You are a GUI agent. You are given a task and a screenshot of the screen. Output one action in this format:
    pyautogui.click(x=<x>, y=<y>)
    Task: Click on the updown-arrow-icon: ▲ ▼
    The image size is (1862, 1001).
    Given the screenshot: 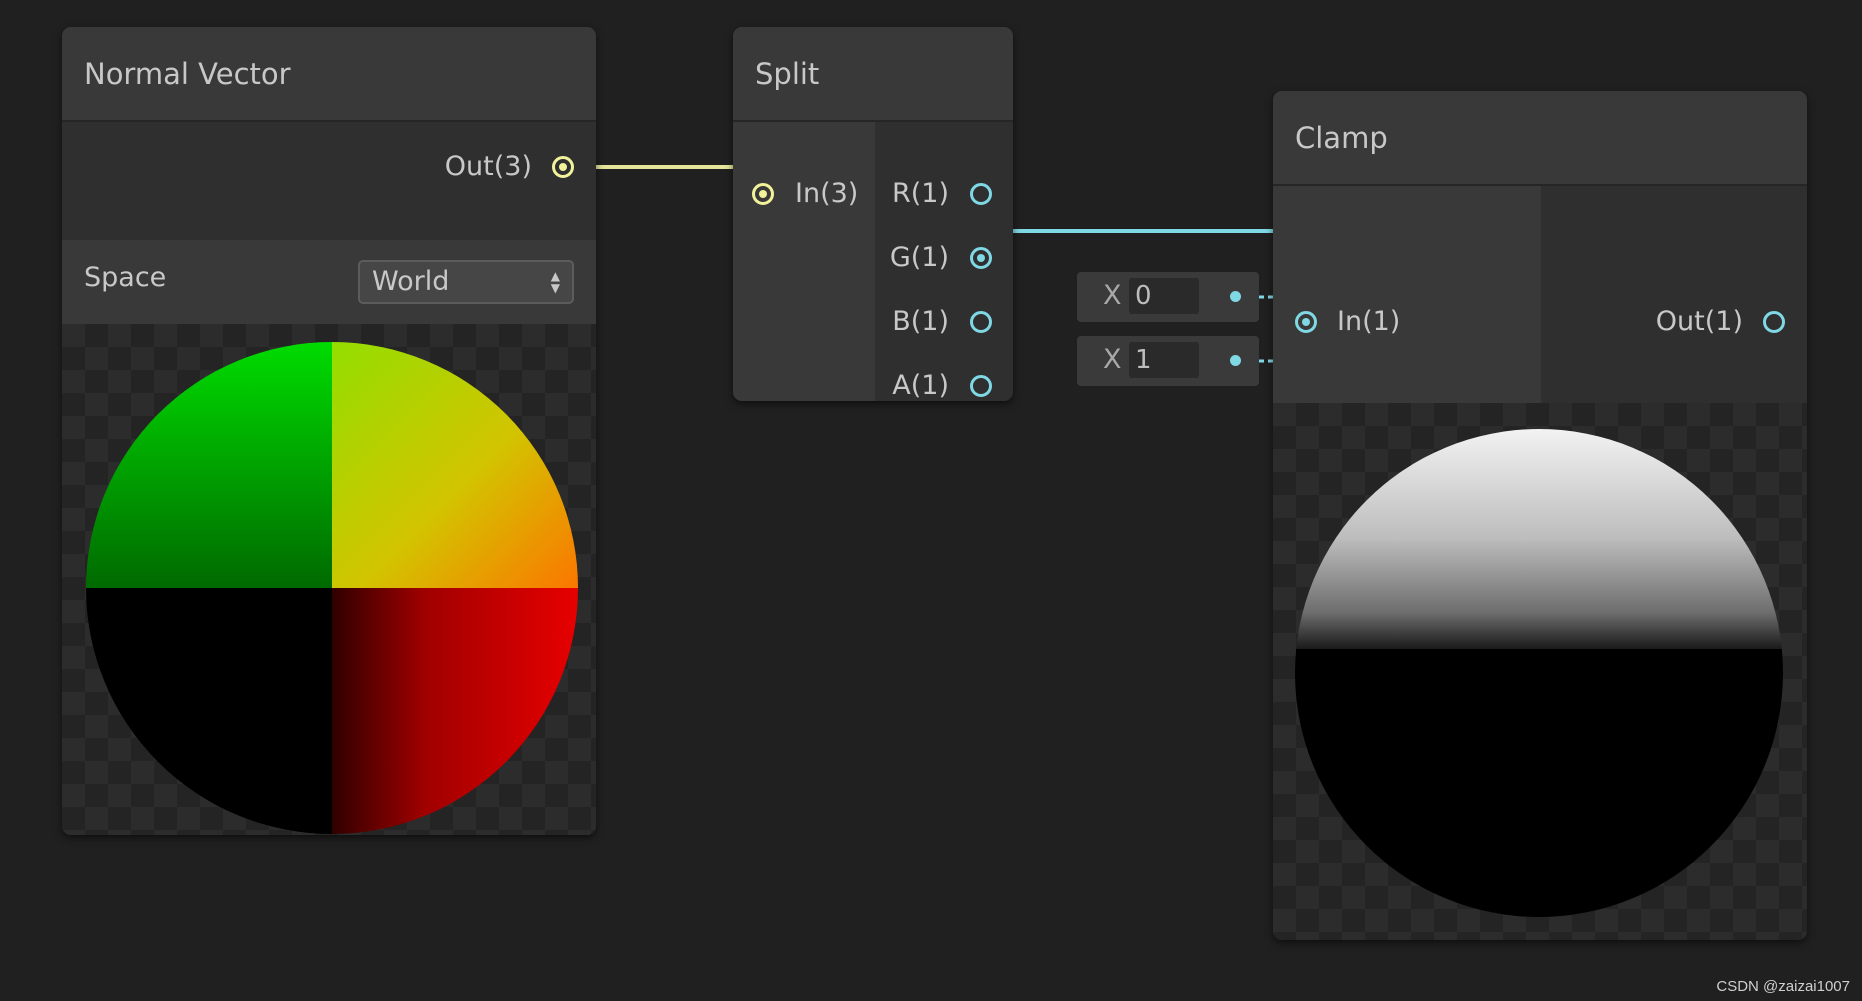 What is the action you would take?
    pyautogui.click(x=555, y=282)
    